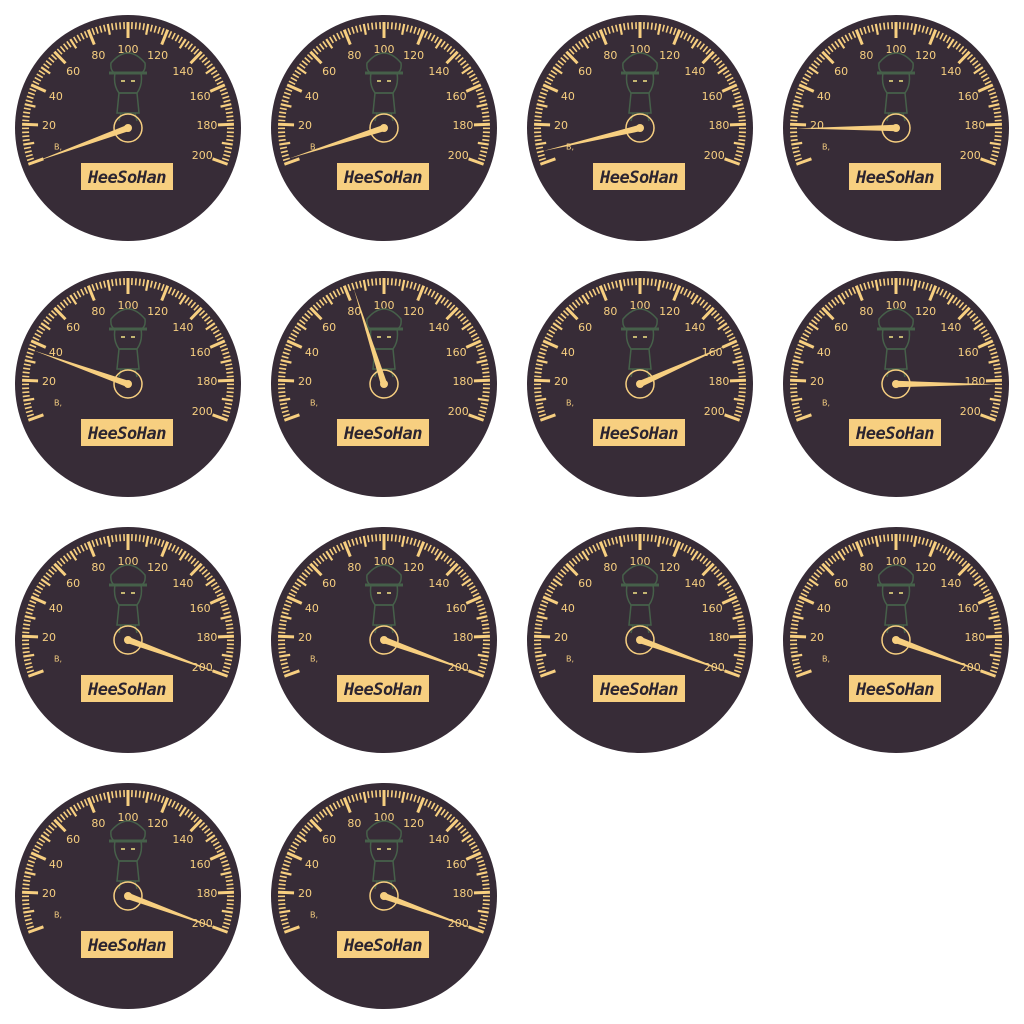 The height and width of the screenshot is (1024, 1024). Describe the element at coordinates (200, 864) in the screenshot. I see `tick-label: 160` at that location.